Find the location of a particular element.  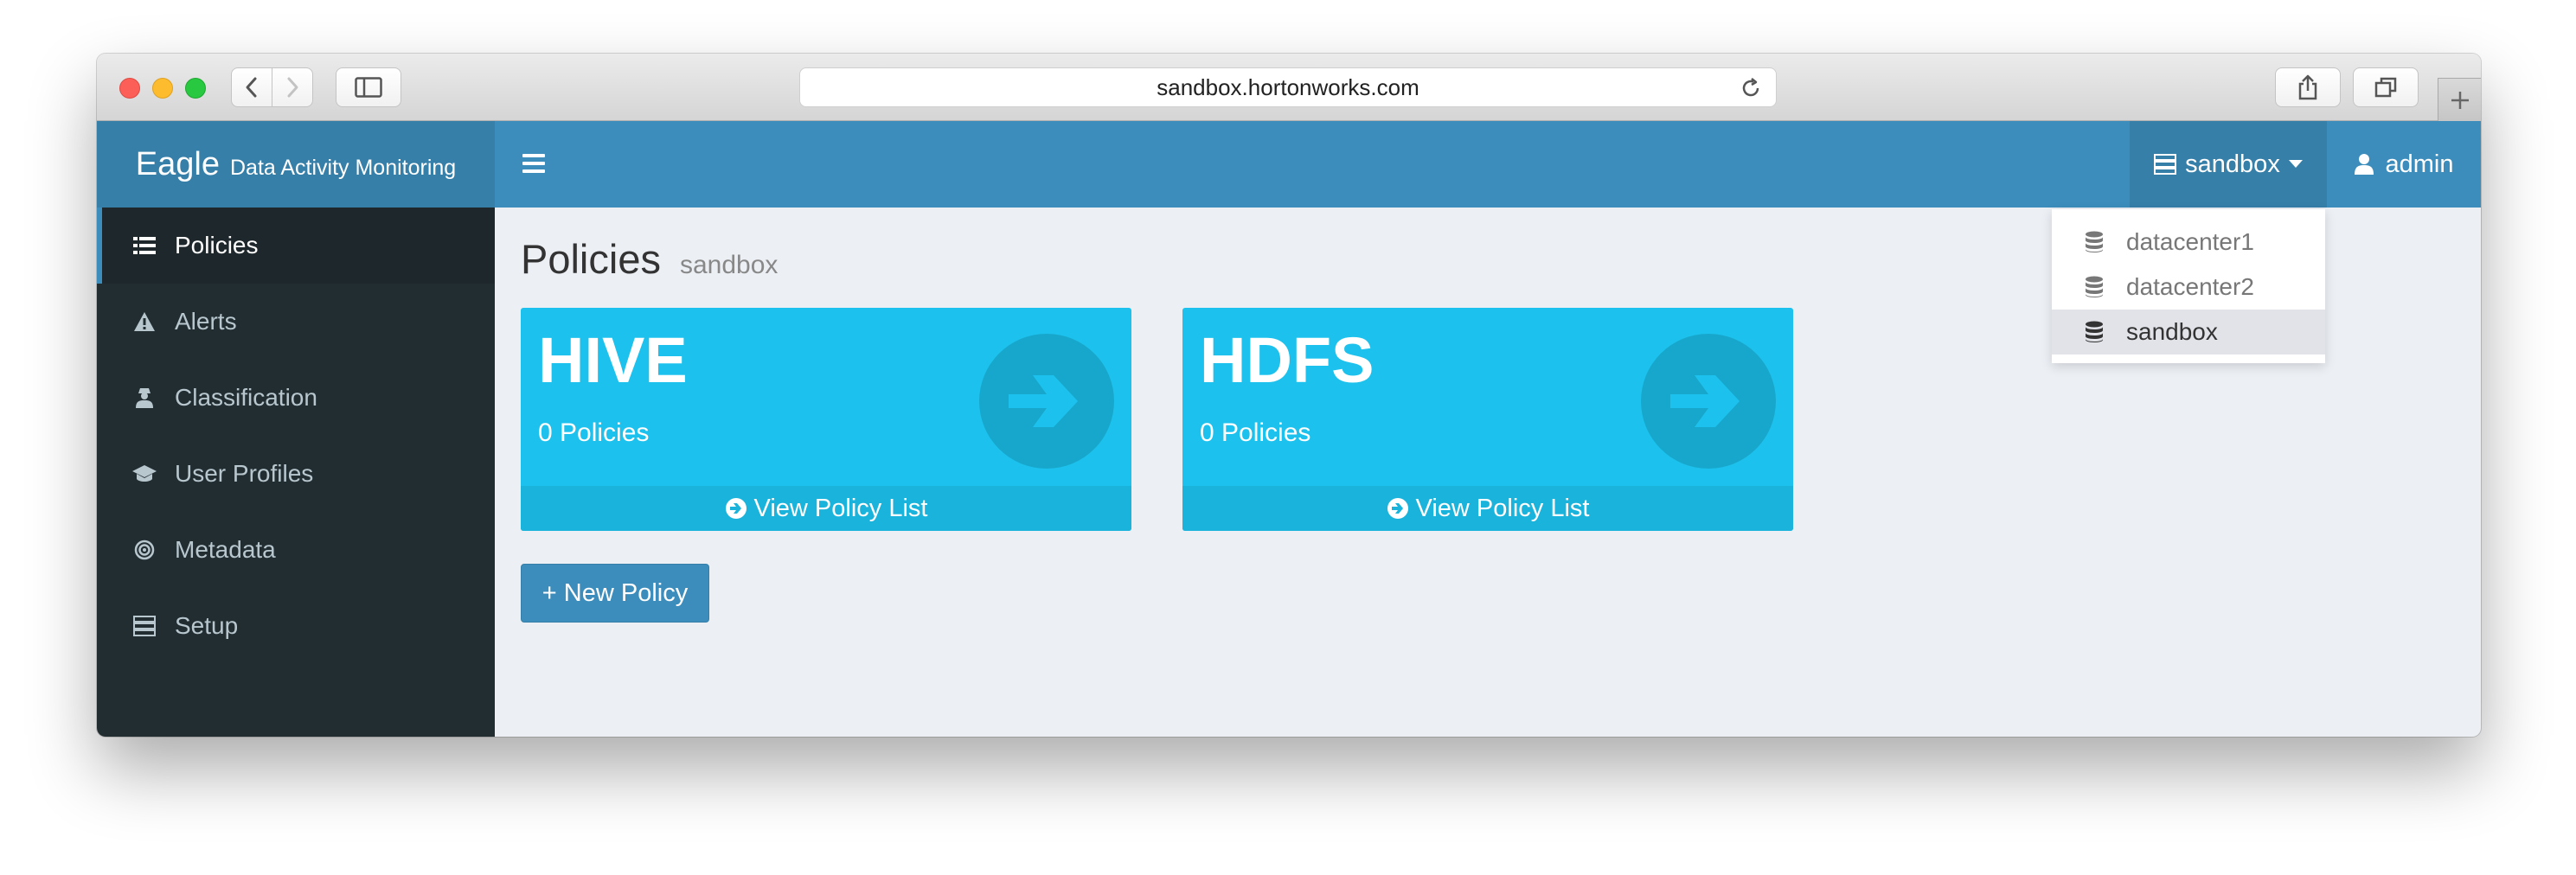

sidebar-item-classification: Classification is located at coordinates (296, 398).